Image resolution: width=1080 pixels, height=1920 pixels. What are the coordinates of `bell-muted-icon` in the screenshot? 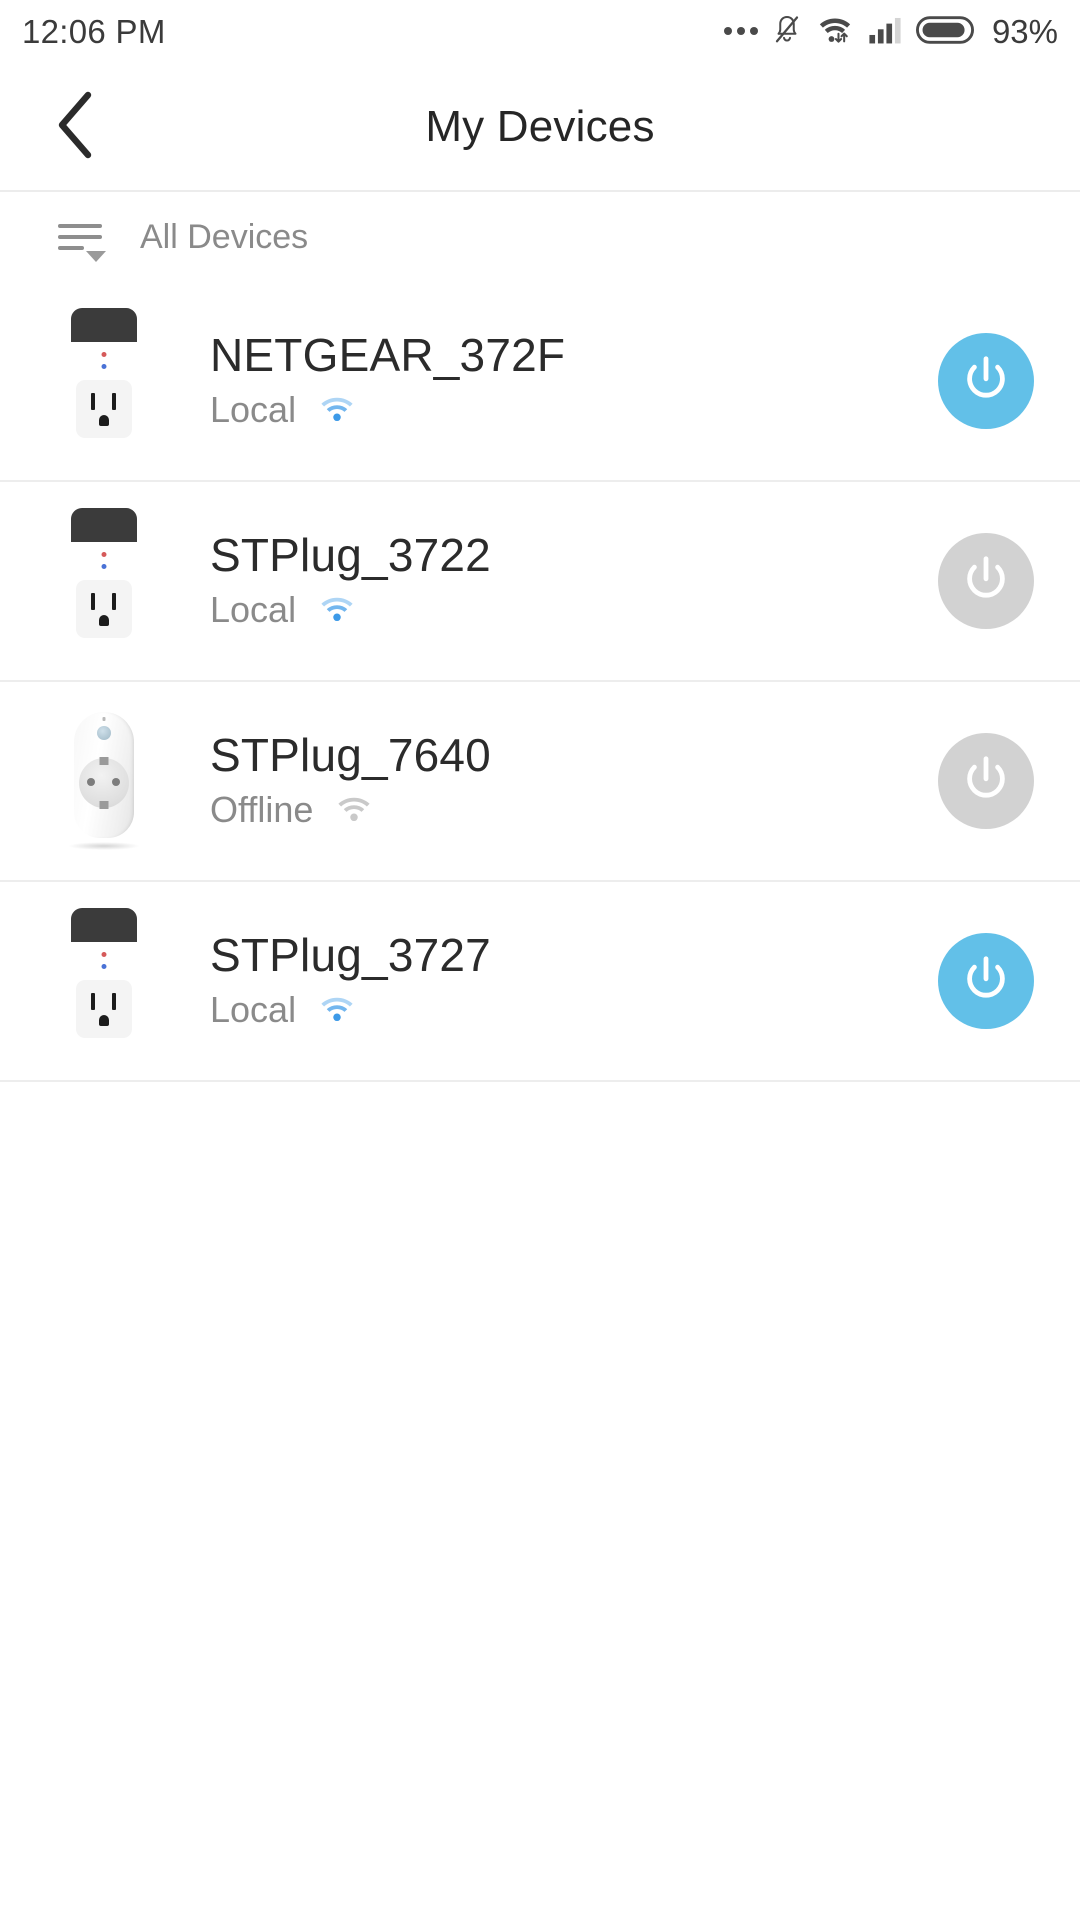 It's located at (787, 32).